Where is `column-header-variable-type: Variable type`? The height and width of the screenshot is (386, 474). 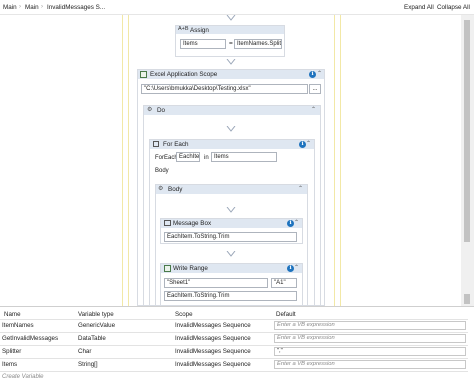 column-header-variable-type: Variable type is located at coordinates (96, 314).